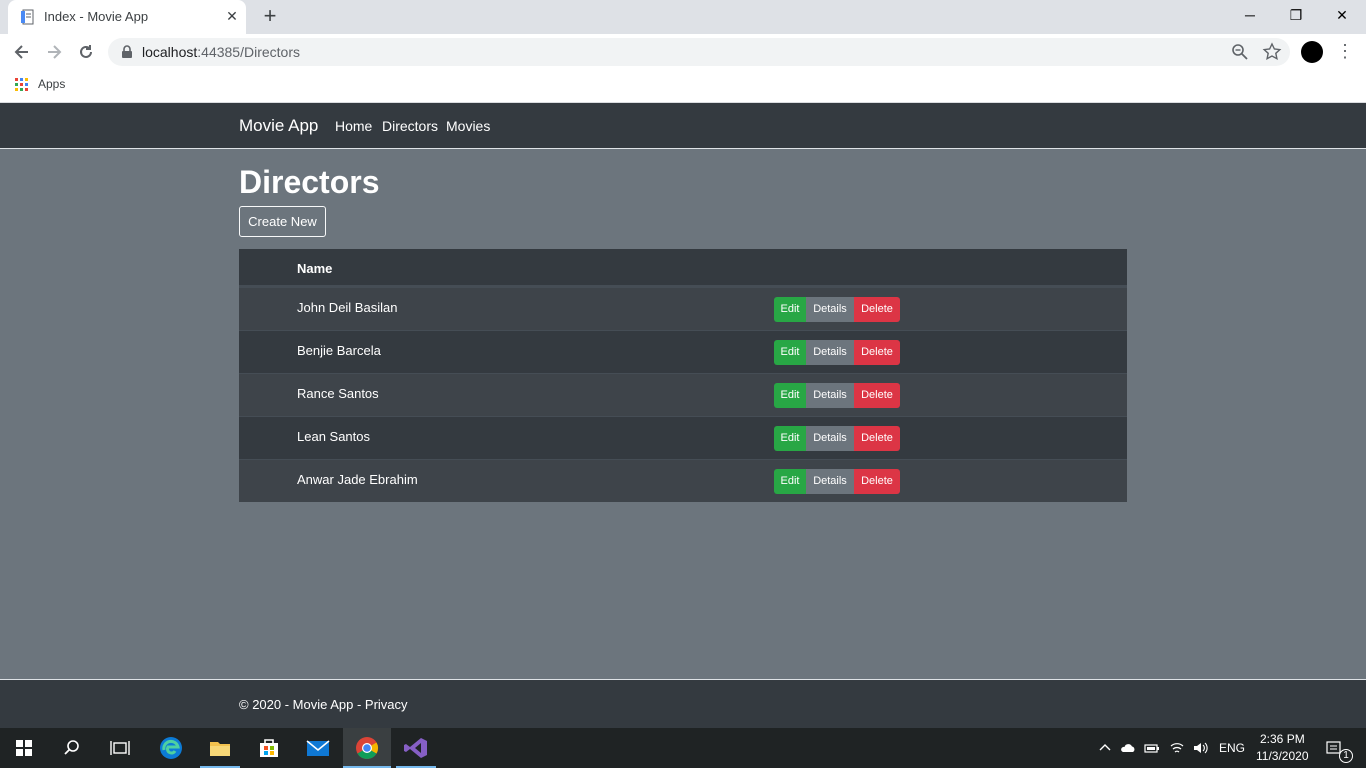 The image size is (1366, 768). I want to click on nav-movies: Movies, so click(468, 126).